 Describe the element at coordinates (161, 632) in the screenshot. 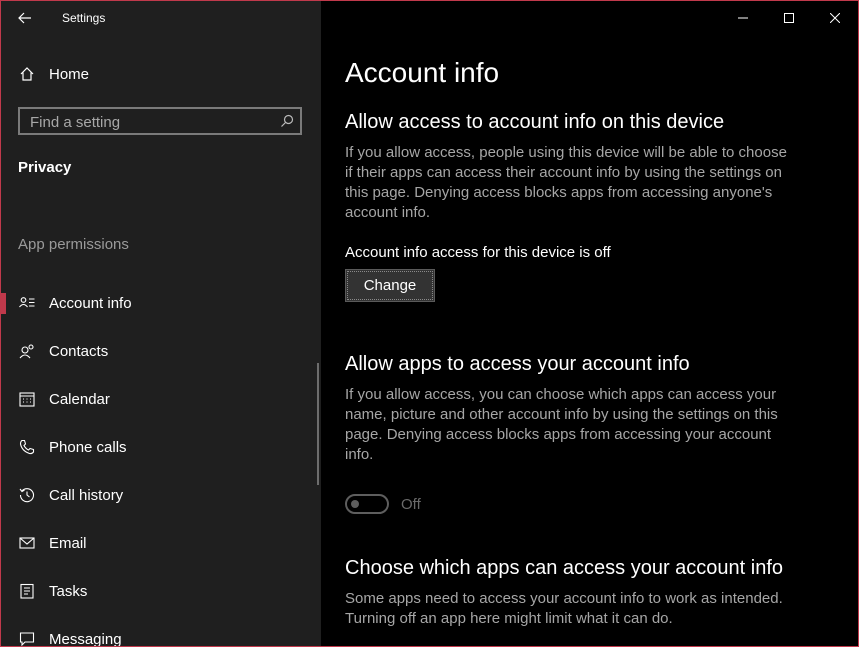

I see `sidebar-item-messaging: Messaging` at that location.